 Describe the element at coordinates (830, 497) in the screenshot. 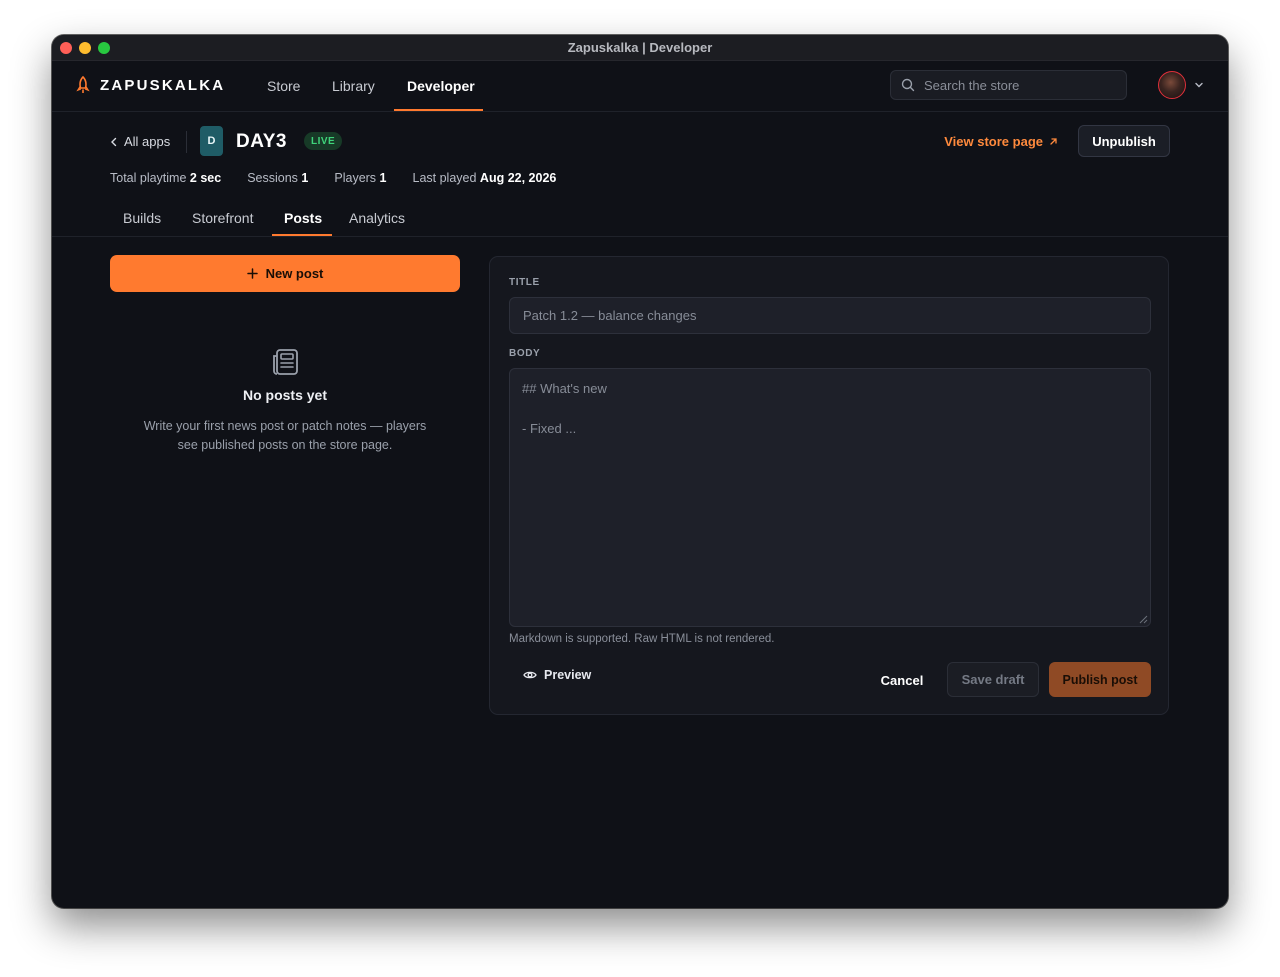

I see `post-body-input` at that location.